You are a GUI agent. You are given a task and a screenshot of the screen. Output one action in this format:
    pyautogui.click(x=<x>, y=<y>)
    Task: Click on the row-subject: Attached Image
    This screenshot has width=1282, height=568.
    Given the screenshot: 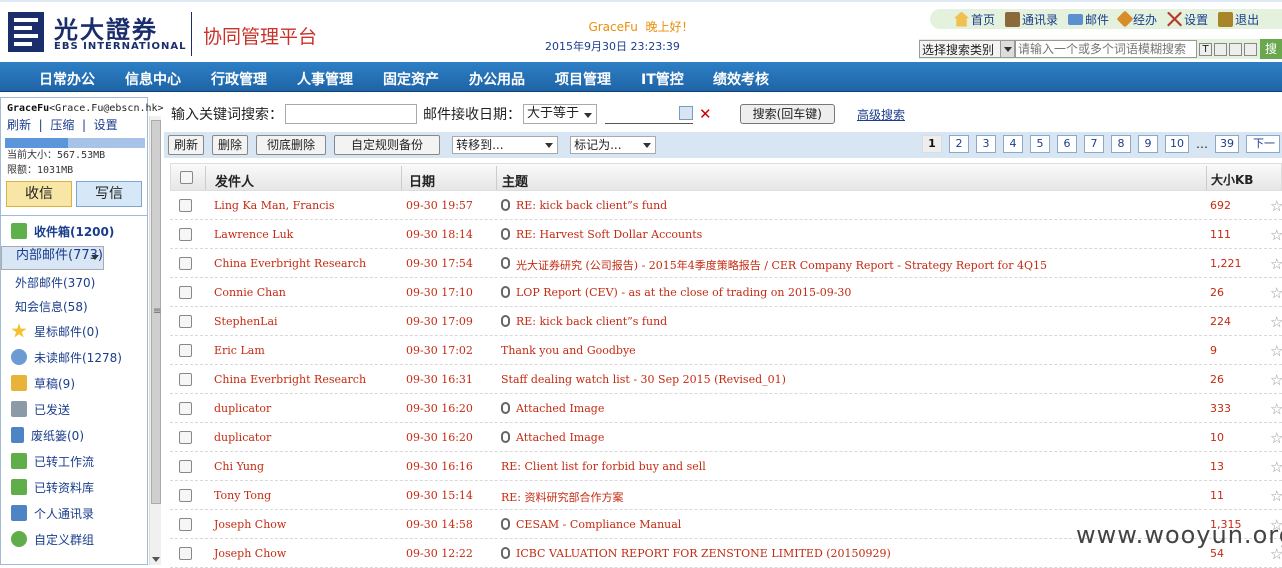 What is the action you would take?
    pyautogui.click(x=560, y=408)
    